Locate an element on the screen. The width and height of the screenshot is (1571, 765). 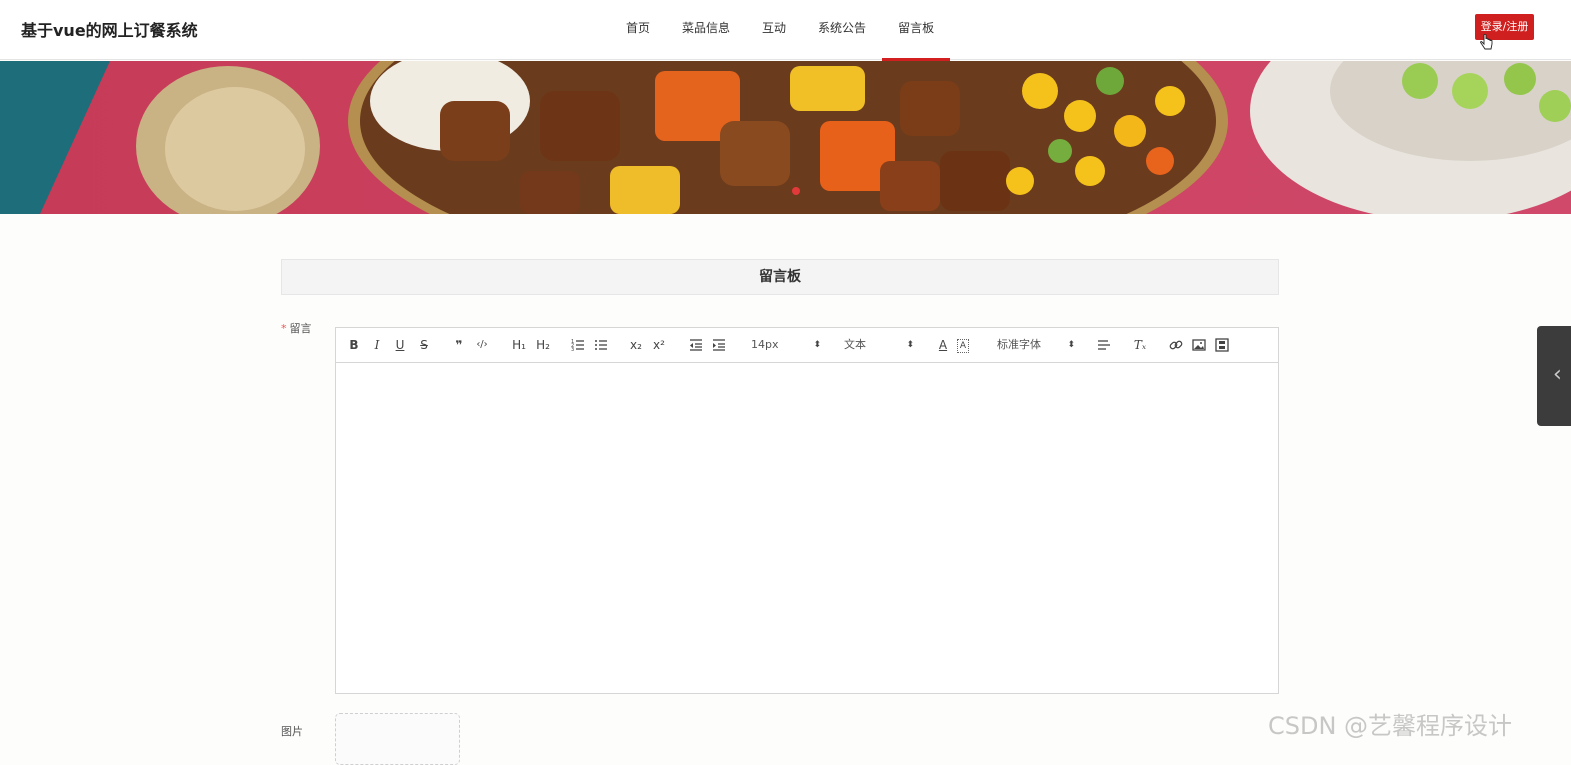
font-size-value: 14px is located at coordinates (765, 344).